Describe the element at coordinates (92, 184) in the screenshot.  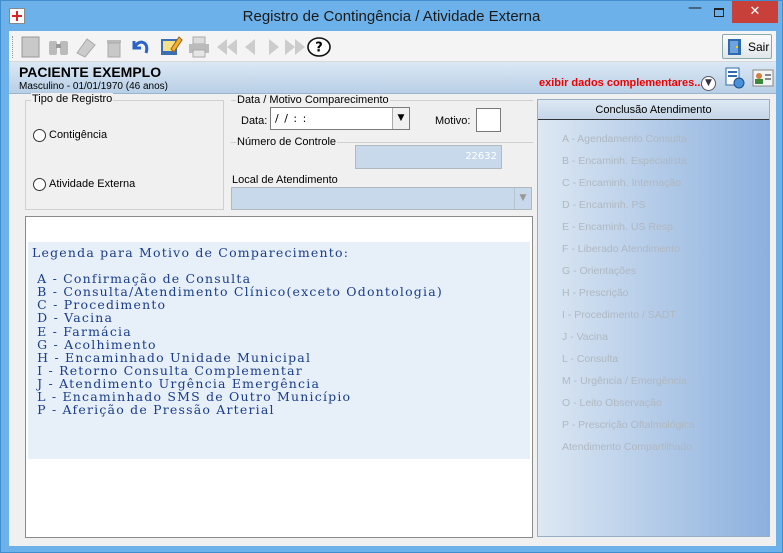
I see `radio-atividade-externa-label: Atividade Externa` at that location.